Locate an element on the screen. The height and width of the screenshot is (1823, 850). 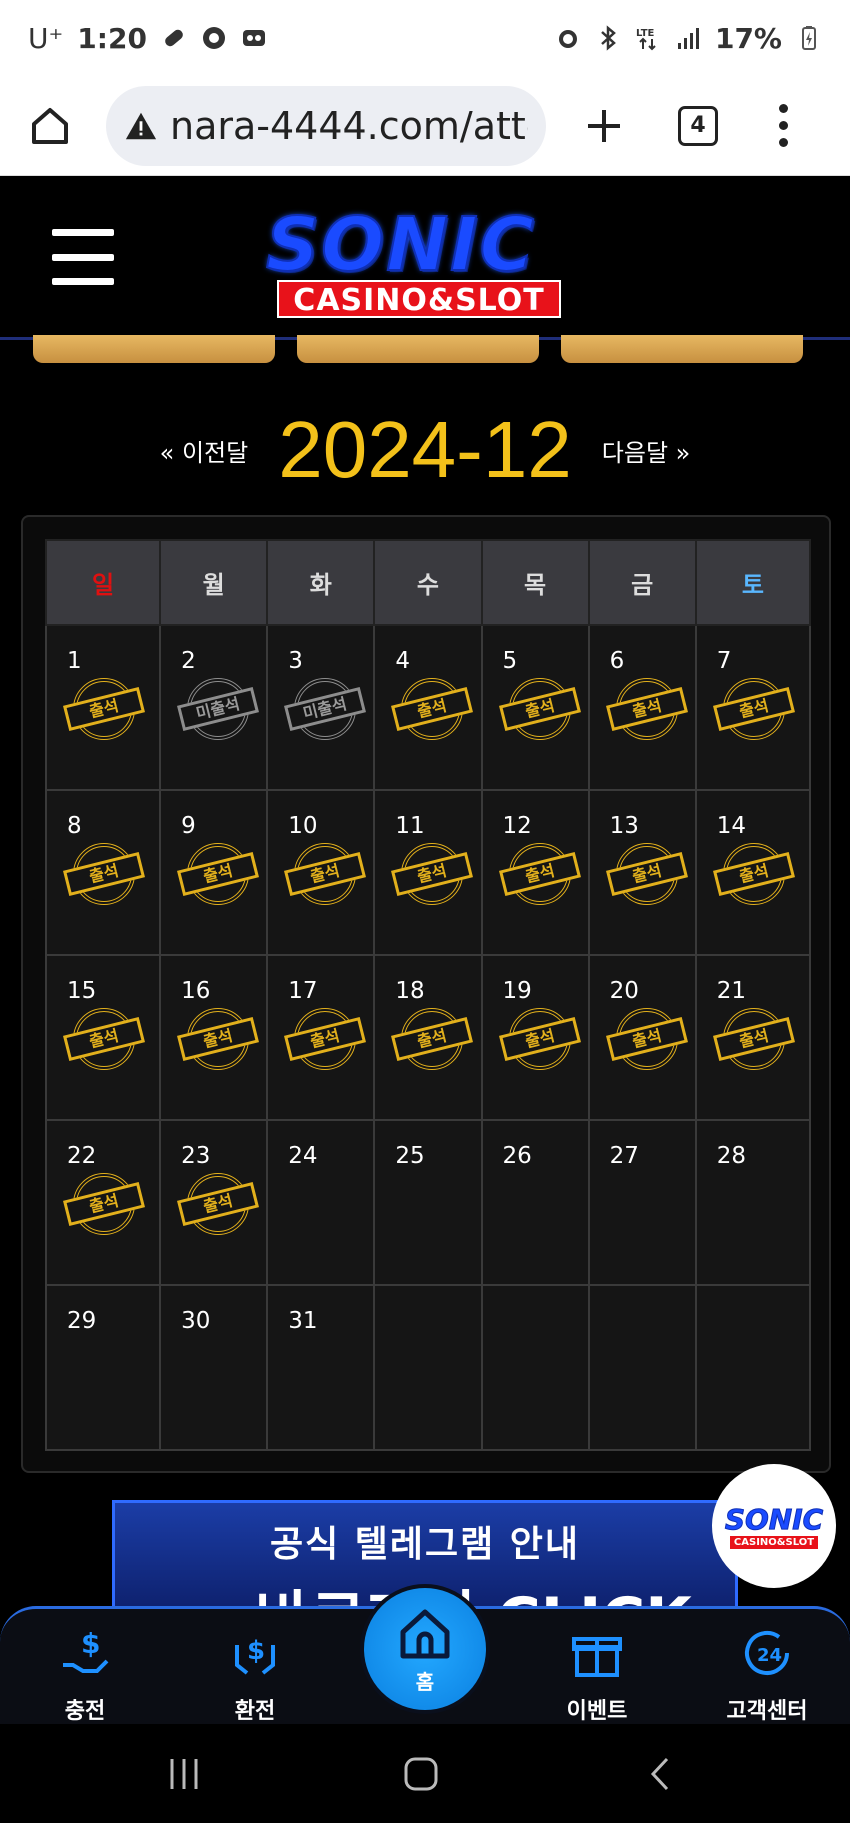
status-bar: U⁺ 1:20 LTE 17% is located at coordinates (425, 38).